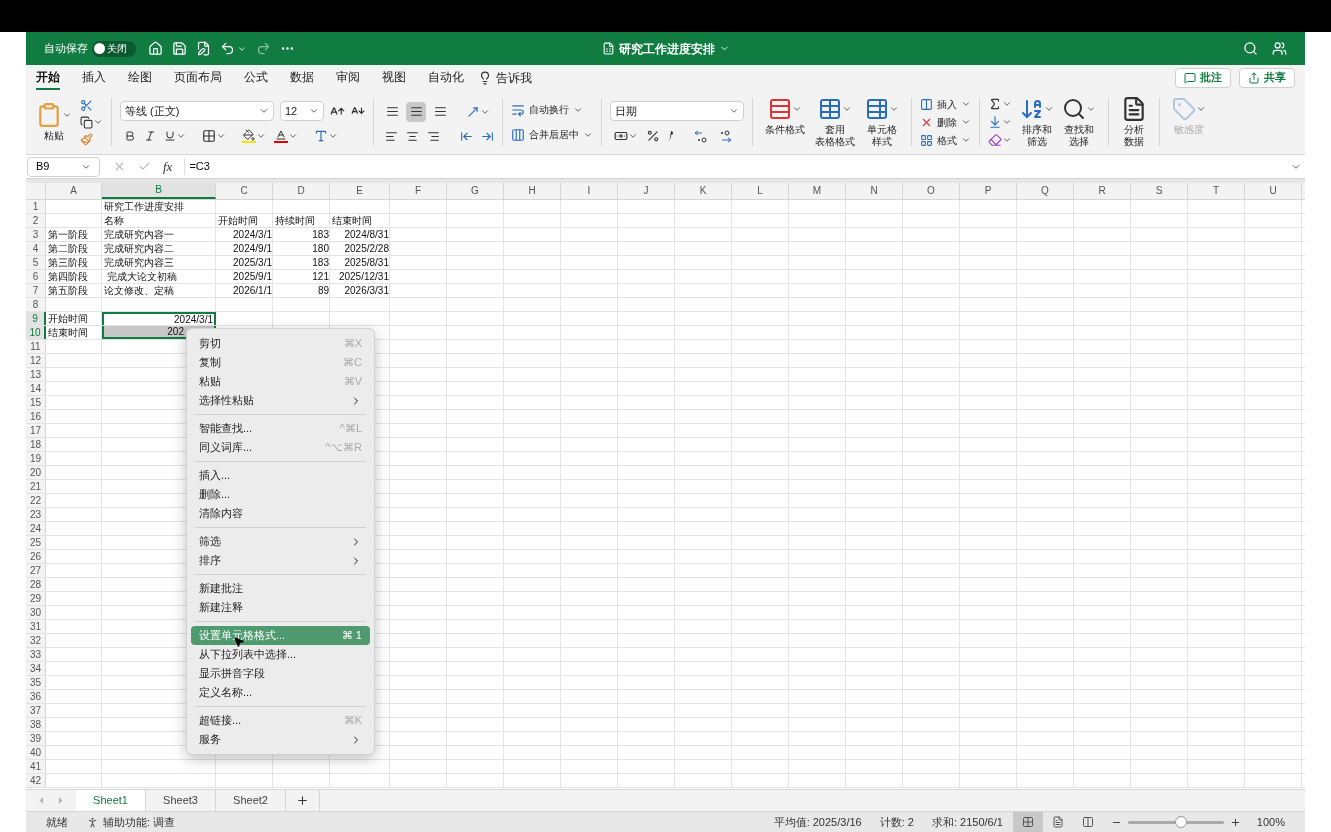 Image resolution: width=1331 pixels, height=832 pixels. Describe the element at coordinates (36, 514) in the screenshot. I see `row-header: 23` at that location.